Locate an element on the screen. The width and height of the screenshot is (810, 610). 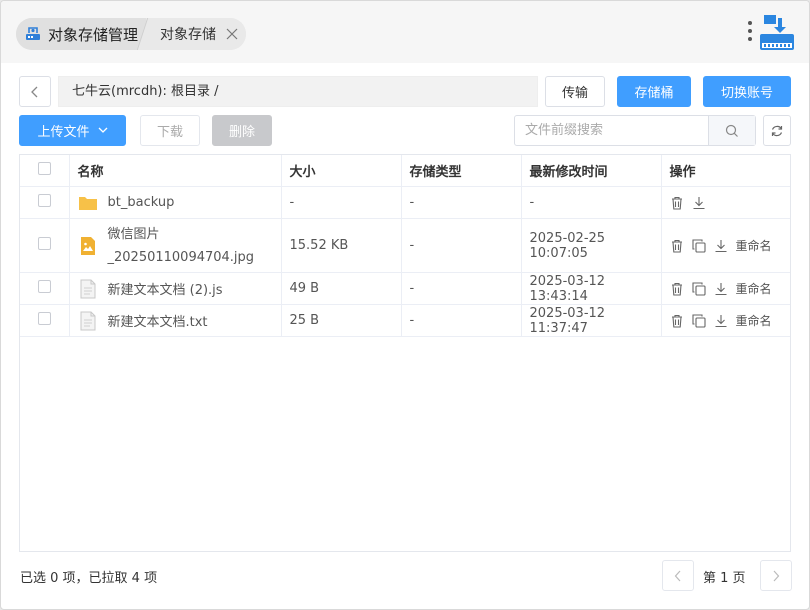
refresh-button is located at coordinates (777, 130).